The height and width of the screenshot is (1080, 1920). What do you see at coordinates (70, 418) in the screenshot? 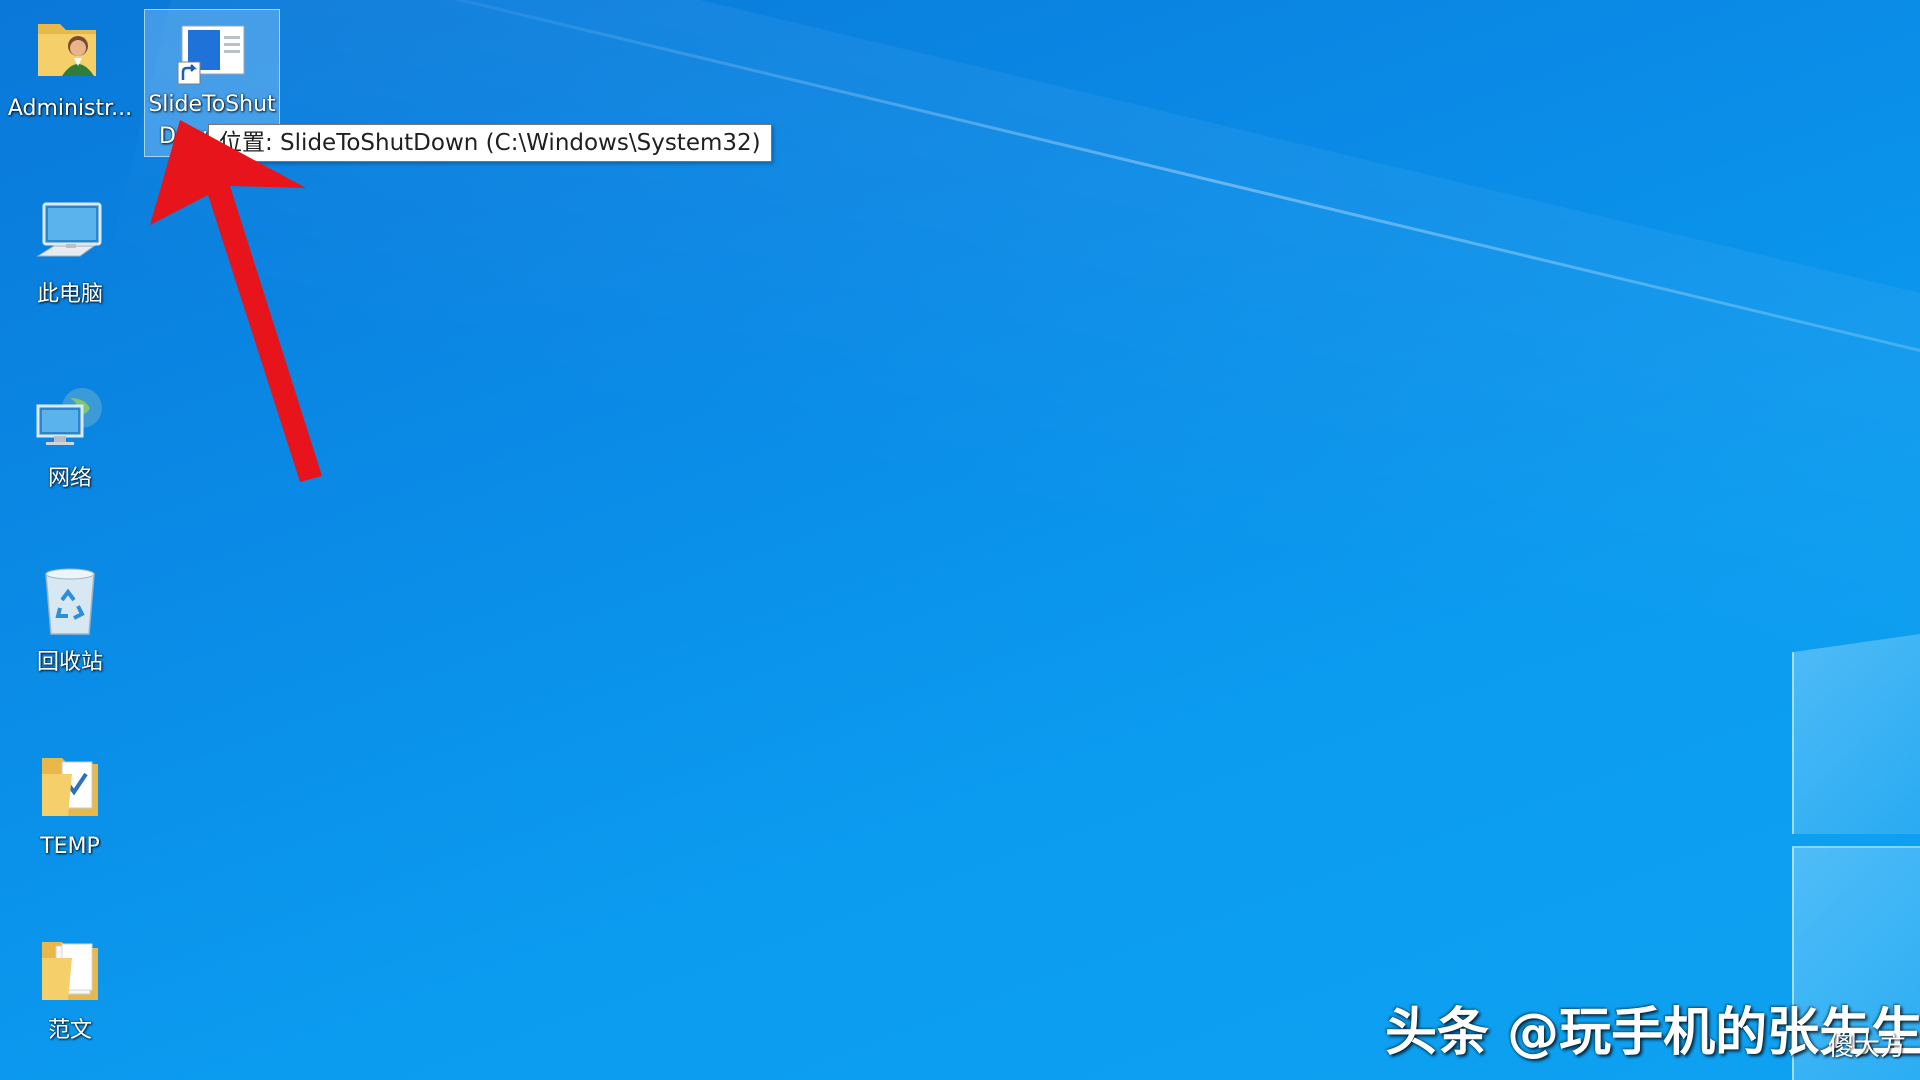
I see `network-icon` at bounding box center [70, 418].